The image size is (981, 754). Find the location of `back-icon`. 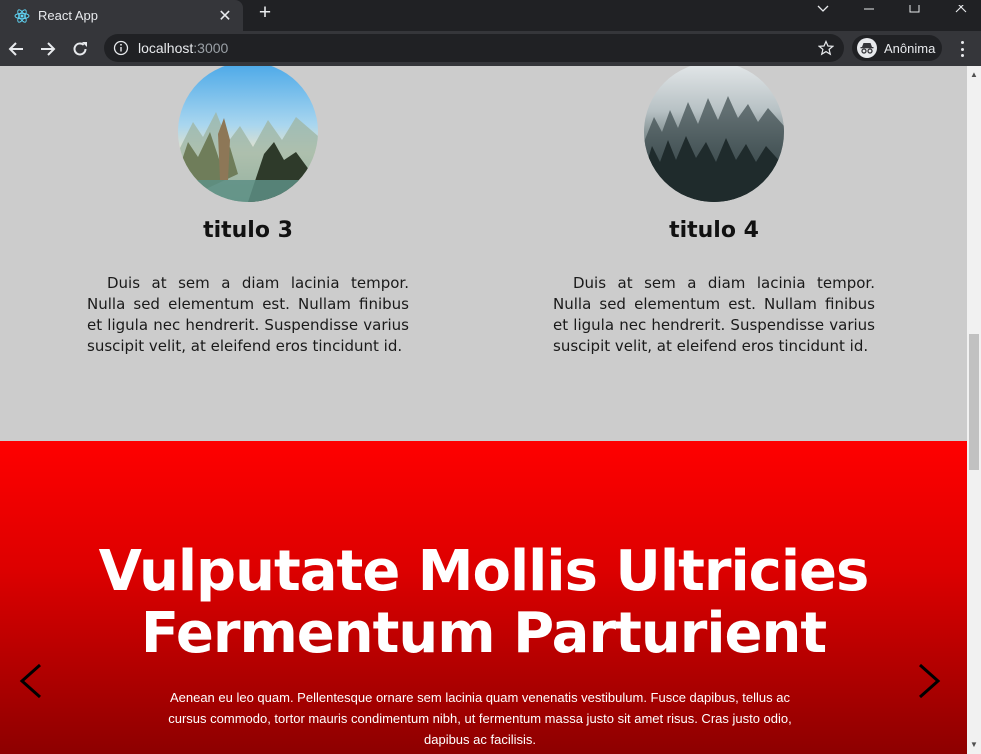

back-icon is located at coordinates (16, 49).